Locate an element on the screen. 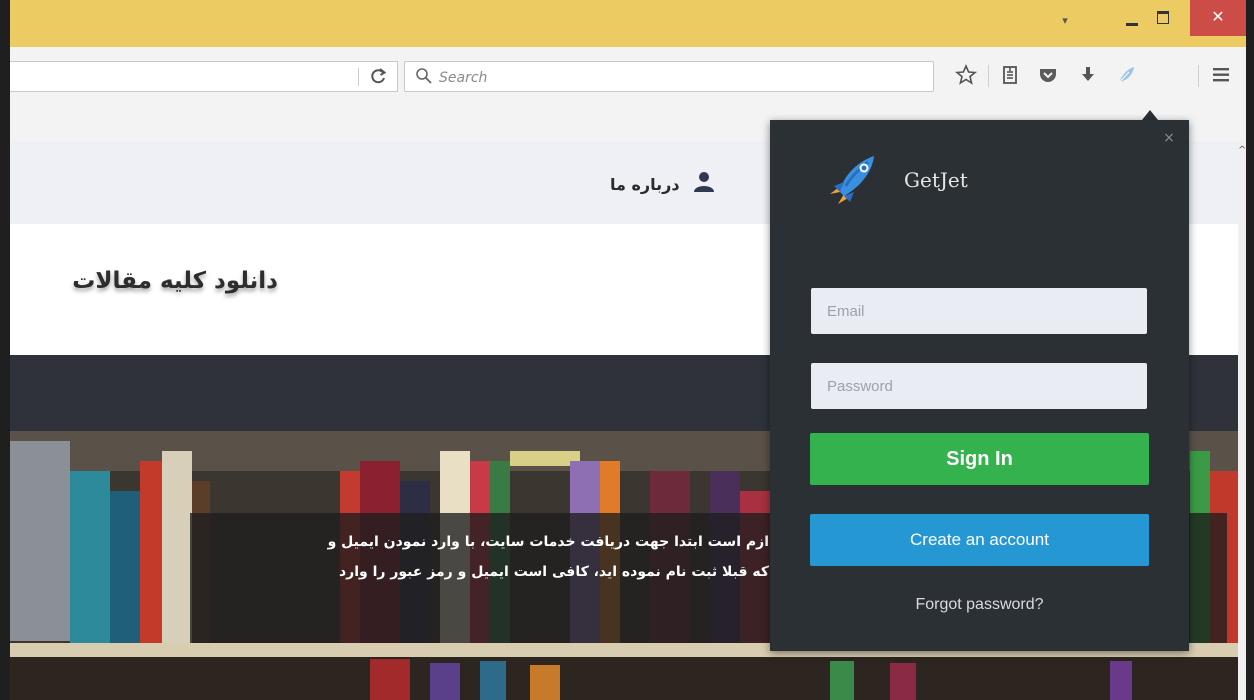 The height and width of the screenshot is (700, 1254). password-field is located at coordinates (979, 386).